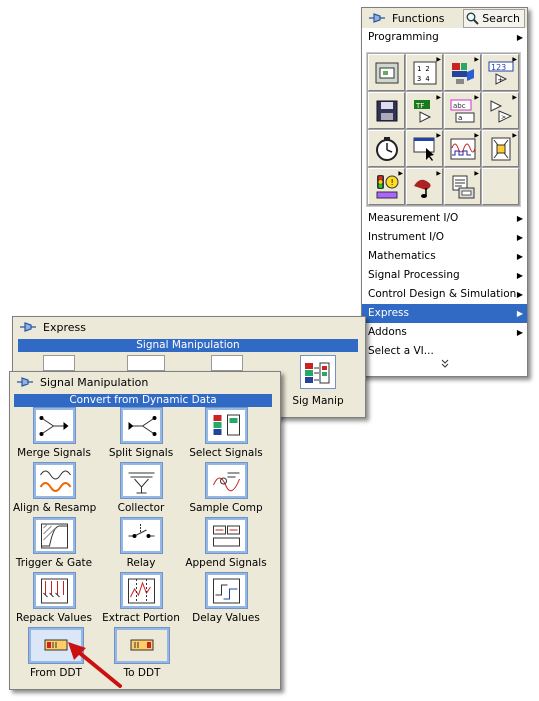 This screenshot has width=539, height=701. Describe the element at coordinates (94, 382) in the screenshot. I see `signal-manip-title: Signal Manipulation` at that location.